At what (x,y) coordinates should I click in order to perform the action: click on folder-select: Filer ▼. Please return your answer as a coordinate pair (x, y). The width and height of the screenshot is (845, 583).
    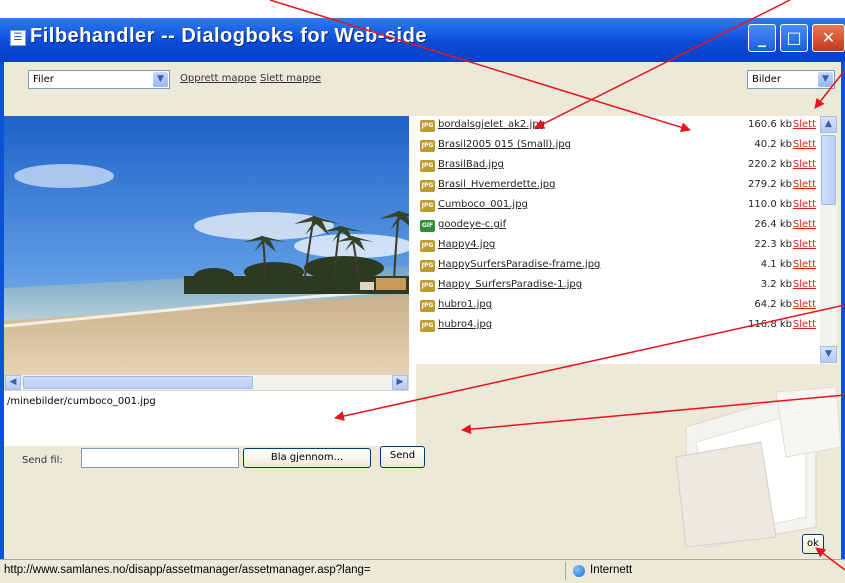
    Looking at the image, I should click on (99, 79).